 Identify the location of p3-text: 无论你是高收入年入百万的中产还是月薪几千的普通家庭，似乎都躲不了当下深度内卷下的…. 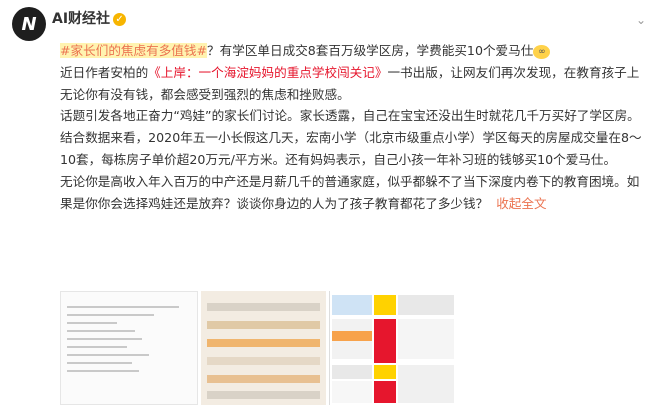
(350, 192).